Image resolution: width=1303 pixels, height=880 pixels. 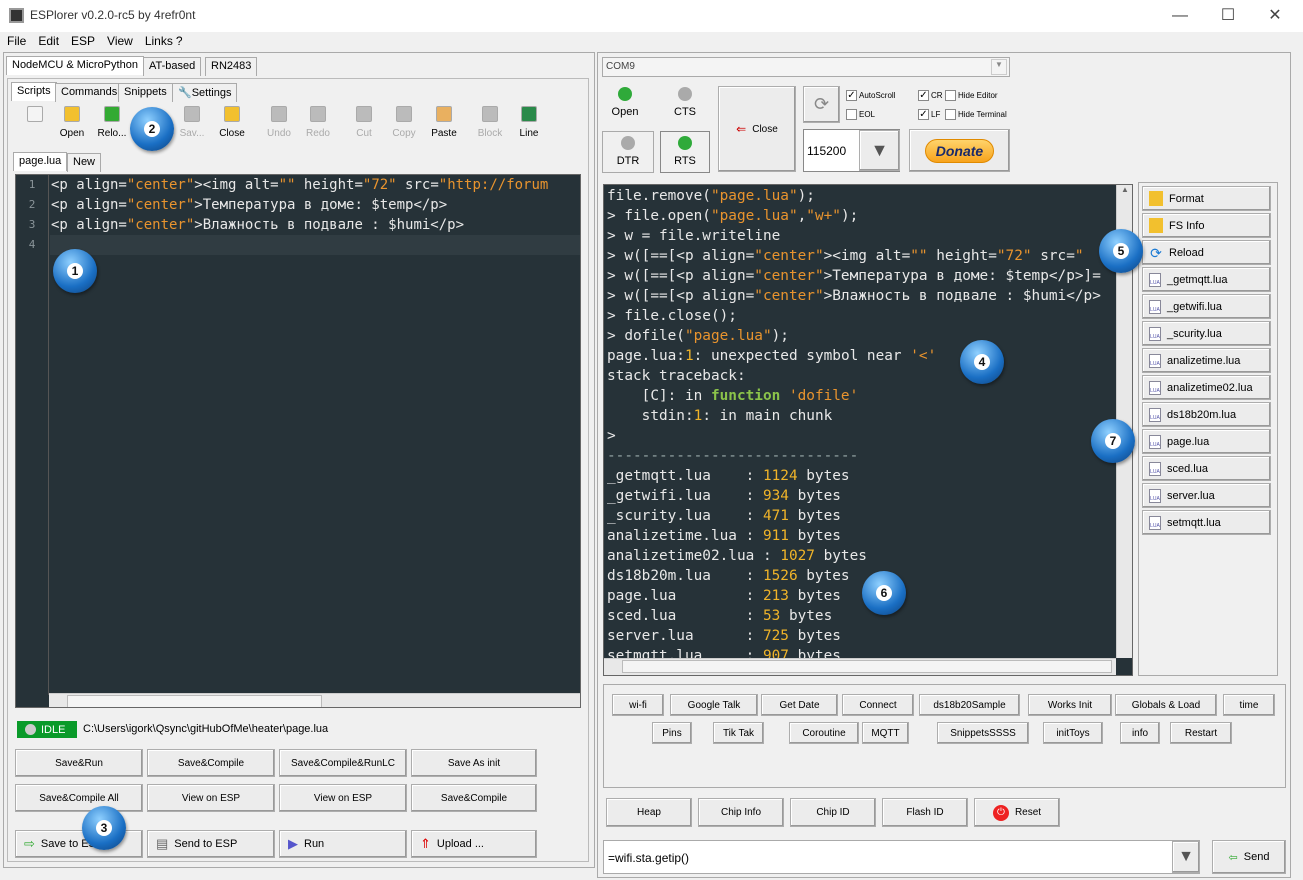 What do you see at coordinates (181, 40) in the screenshot?
I see `menu-help: ?` at bounding box center [181, 40].